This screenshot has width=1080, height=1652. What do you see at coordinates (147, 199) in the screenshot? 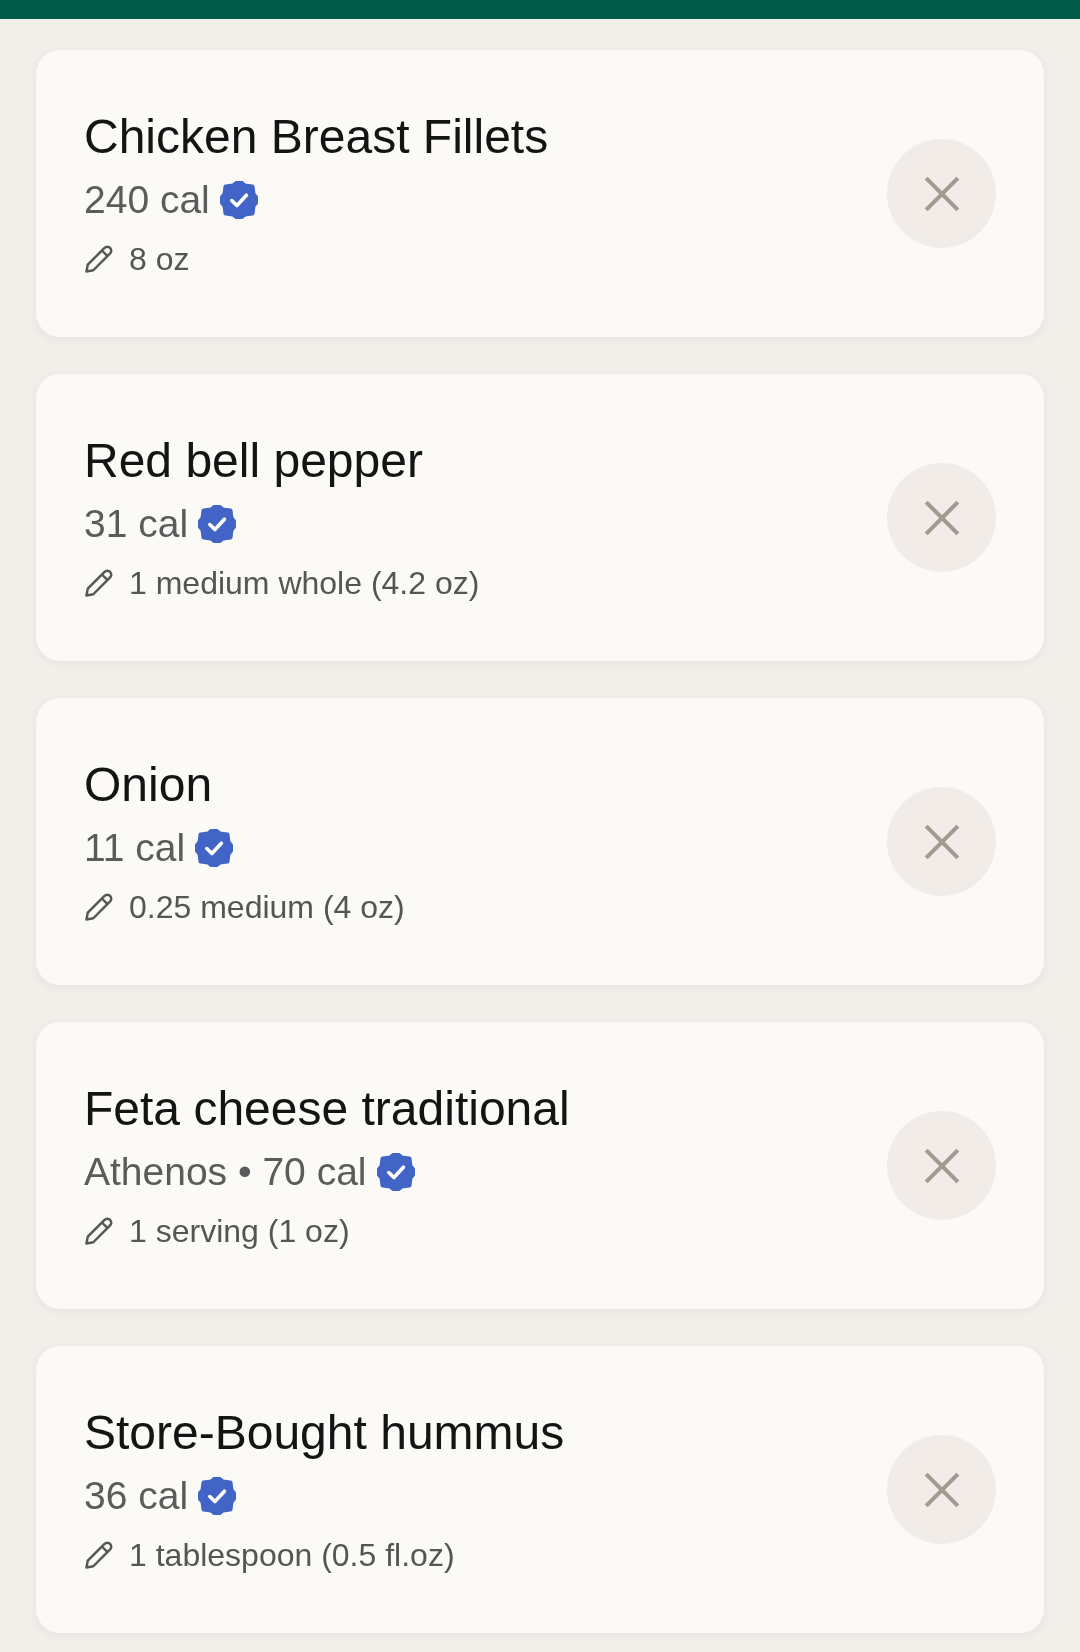
I see `calorie-text: 240 cal` at bounding box center [147, 199].